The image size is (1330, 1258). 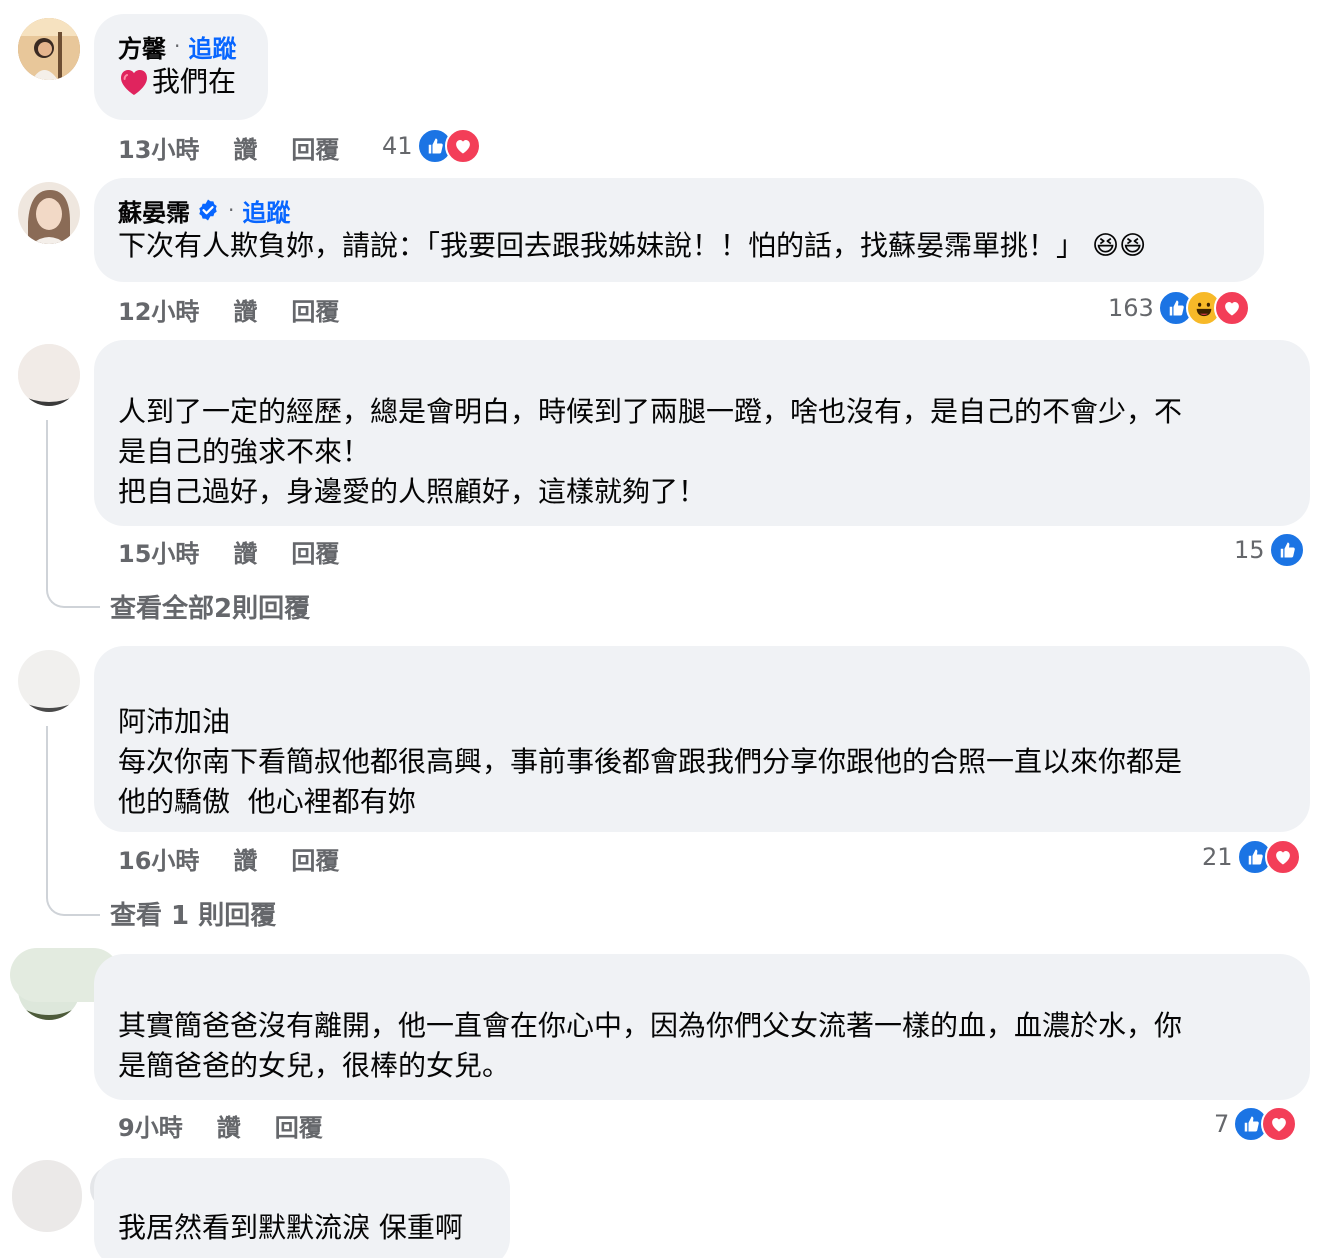 What do you see at coordinates (193, 913) in the screenshot?
I see `view-replies-link: 查看 1 則回覆` at bounding box center [193, 913].